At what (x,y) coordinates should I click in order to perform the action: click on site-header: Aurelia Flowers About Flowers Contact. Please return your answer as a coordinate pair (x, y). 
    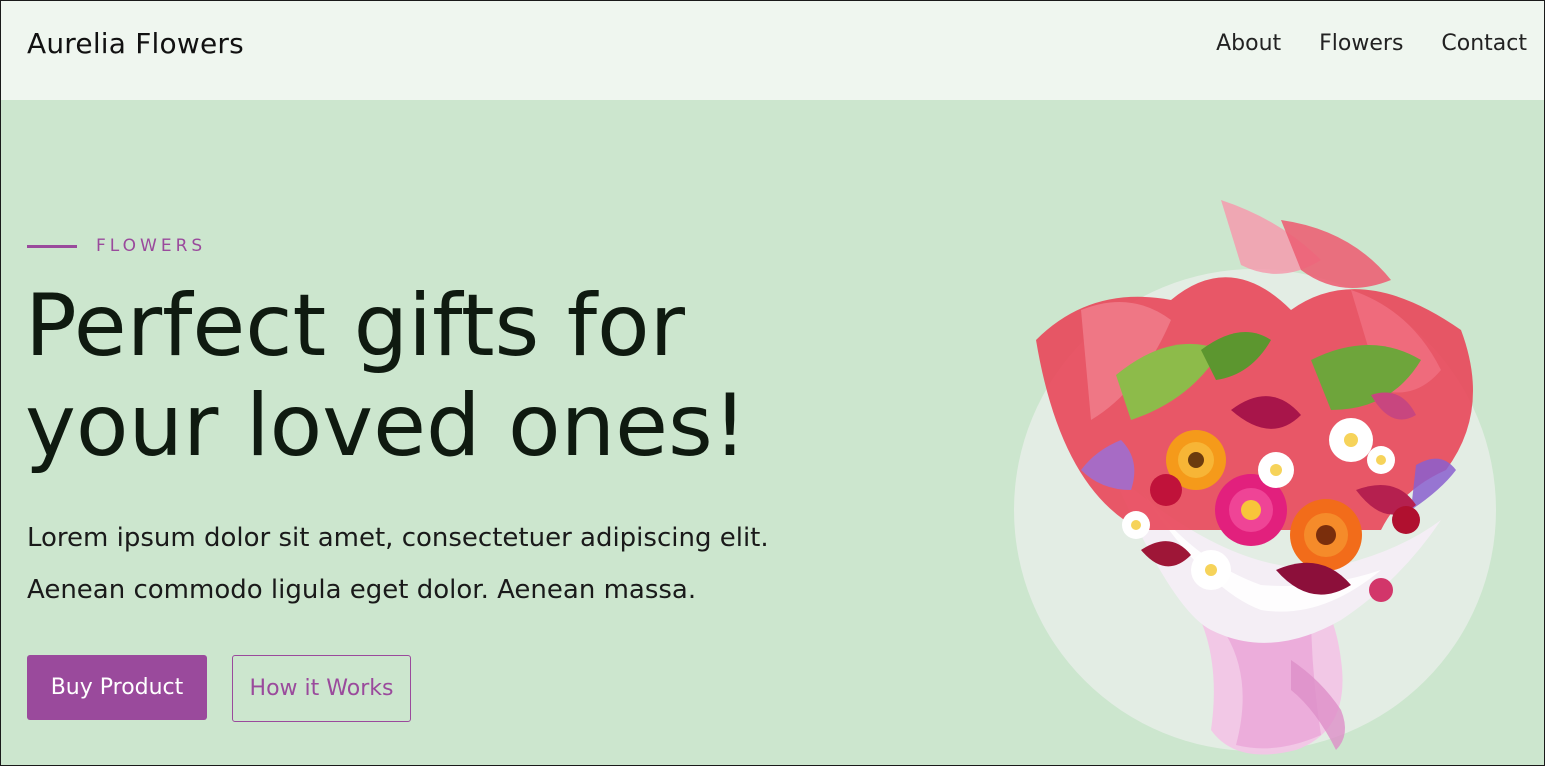
    Looking at the image, I should click on (772, 50).